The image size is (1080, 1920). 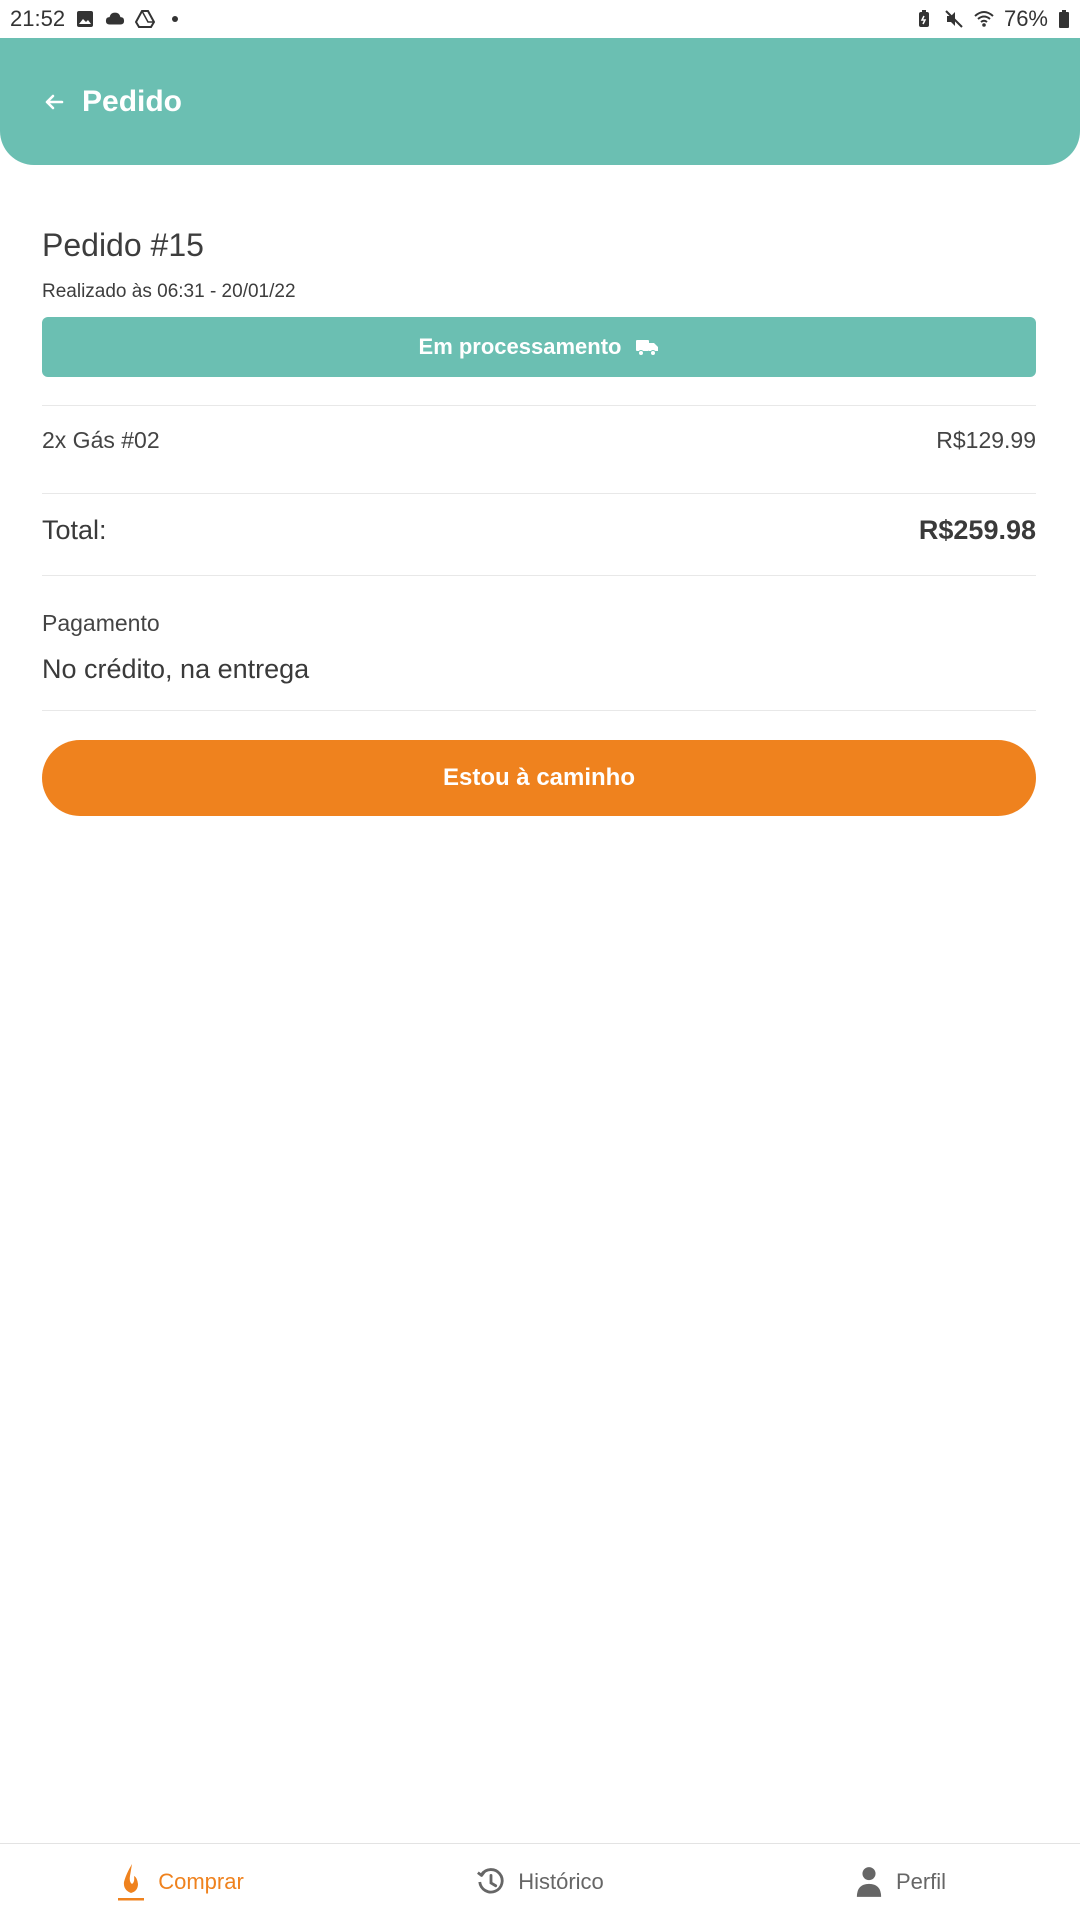 I want to click on status-bar-right: 76%, so click(x=992, y=19).